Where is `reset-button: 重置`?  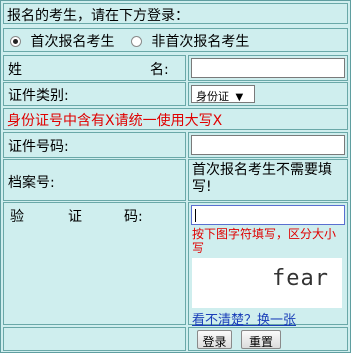 reset-button: 重置 is located at coordinates (261, 339).